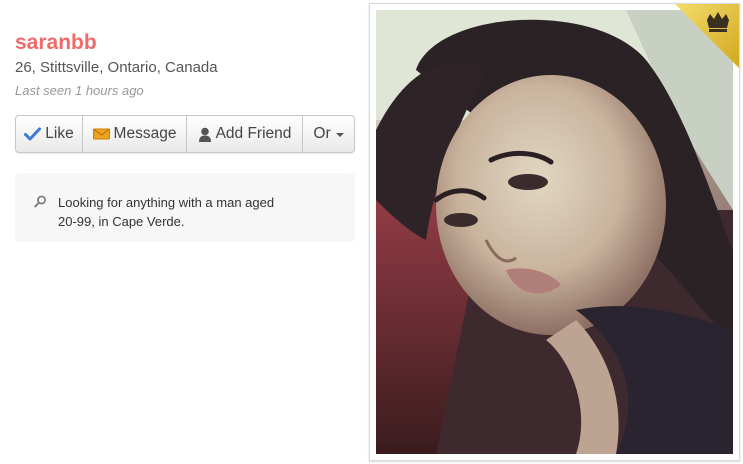 The image size is (743, 464). I want to click on message-button: Message, so click(135, 134).